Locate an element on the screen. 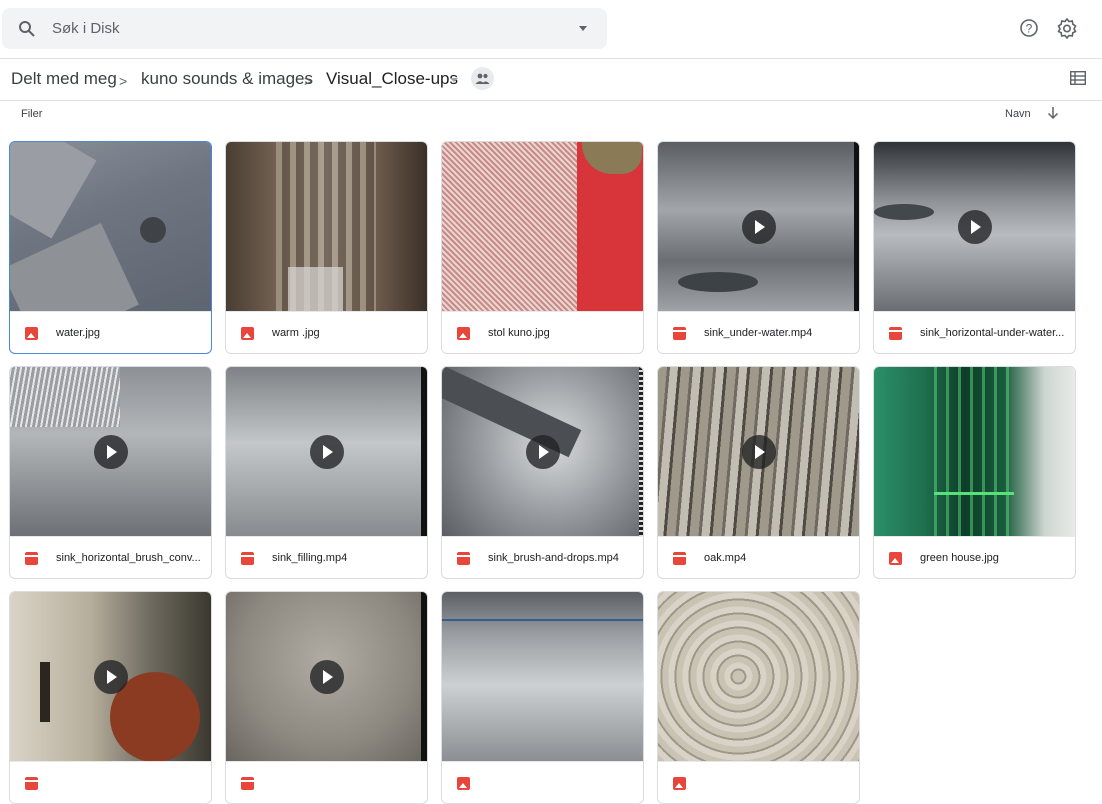 This screenshot has height=804, width=1102. settings-icon is located at coordinates (1067, 30).